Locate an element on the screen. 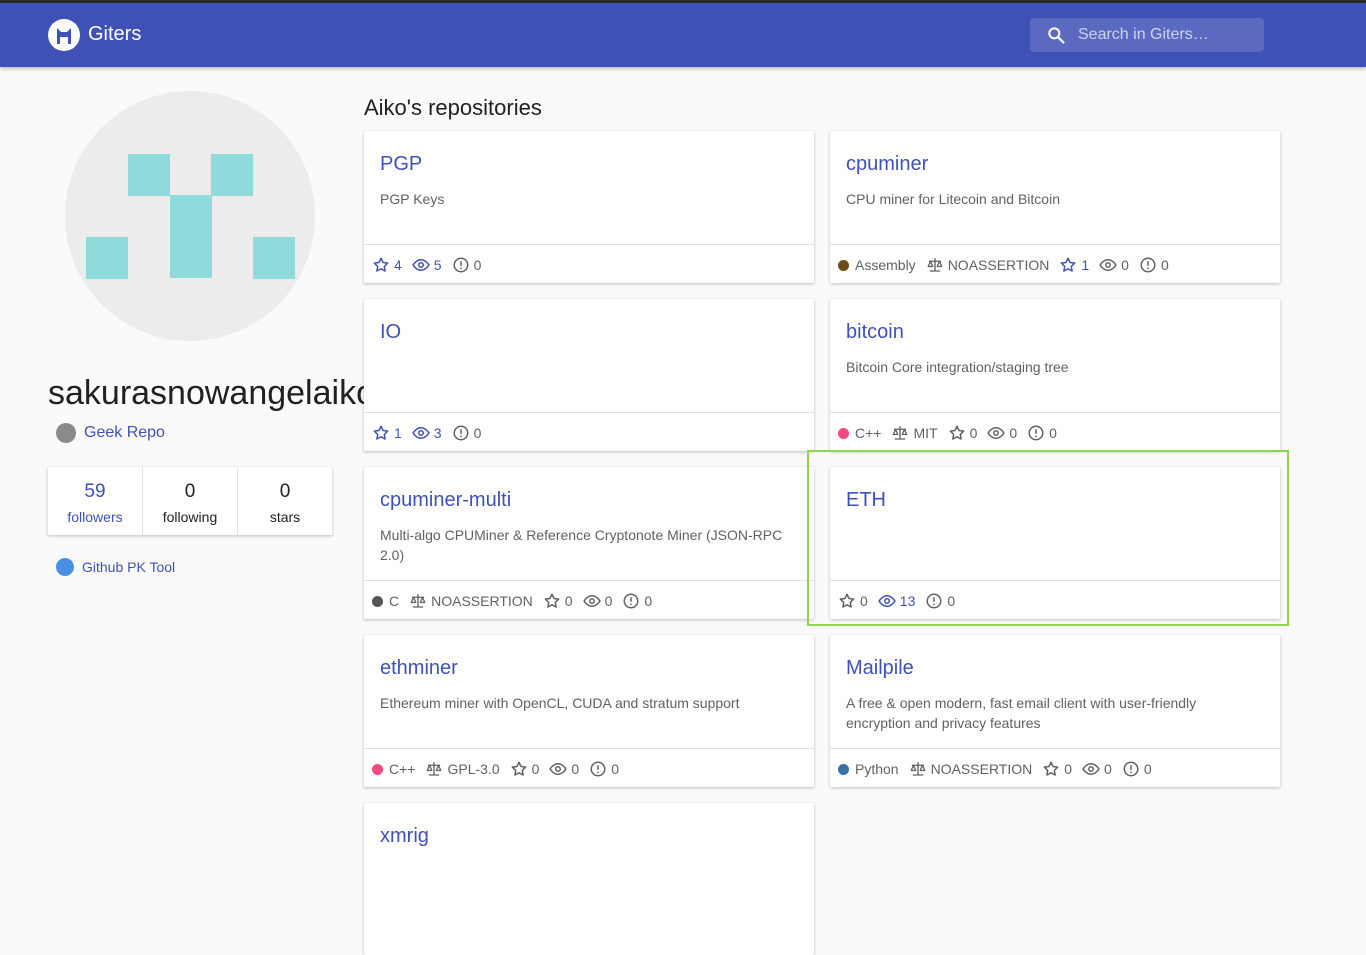 The width and height of the screenshot is (1366, 955). giters-logo-icon is located at coordinates (64, 35).